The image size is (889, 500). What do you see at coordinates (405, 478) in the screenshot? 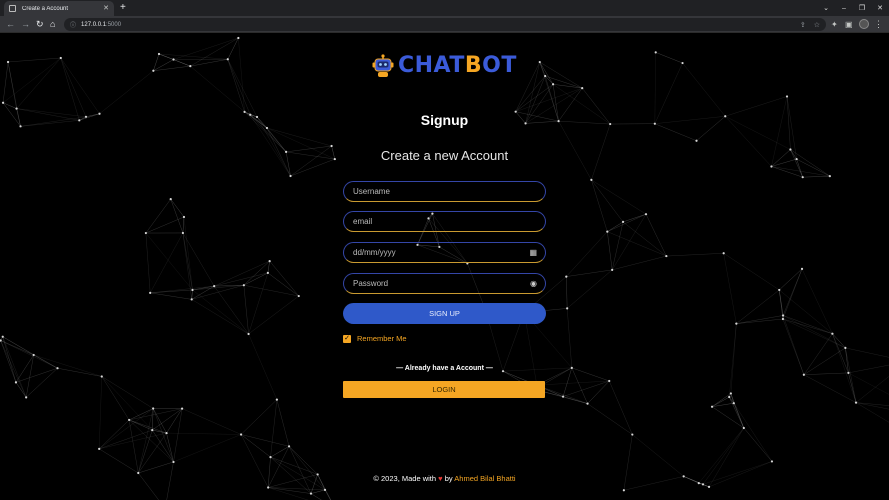
I see `footer-copyright: © 2023, Made with` at bounding box center [405, 478].